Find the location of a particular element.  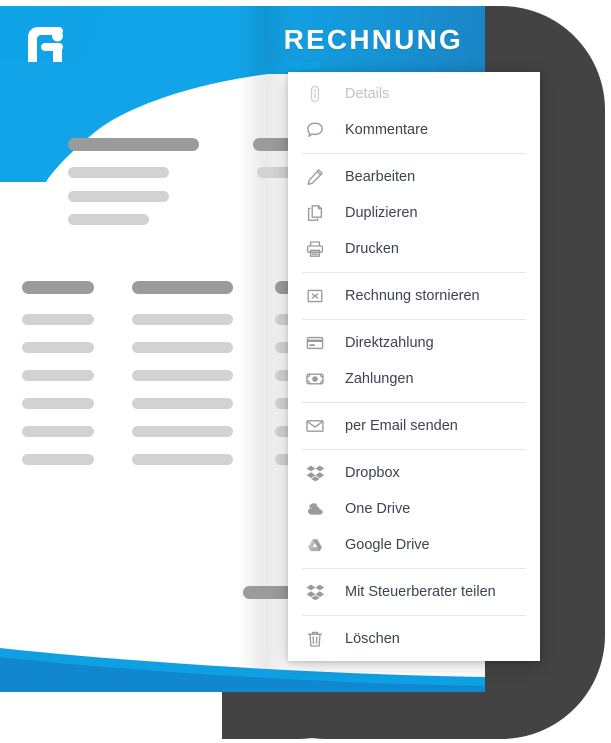

onedrive-icon is located at coordinates (319, 509).